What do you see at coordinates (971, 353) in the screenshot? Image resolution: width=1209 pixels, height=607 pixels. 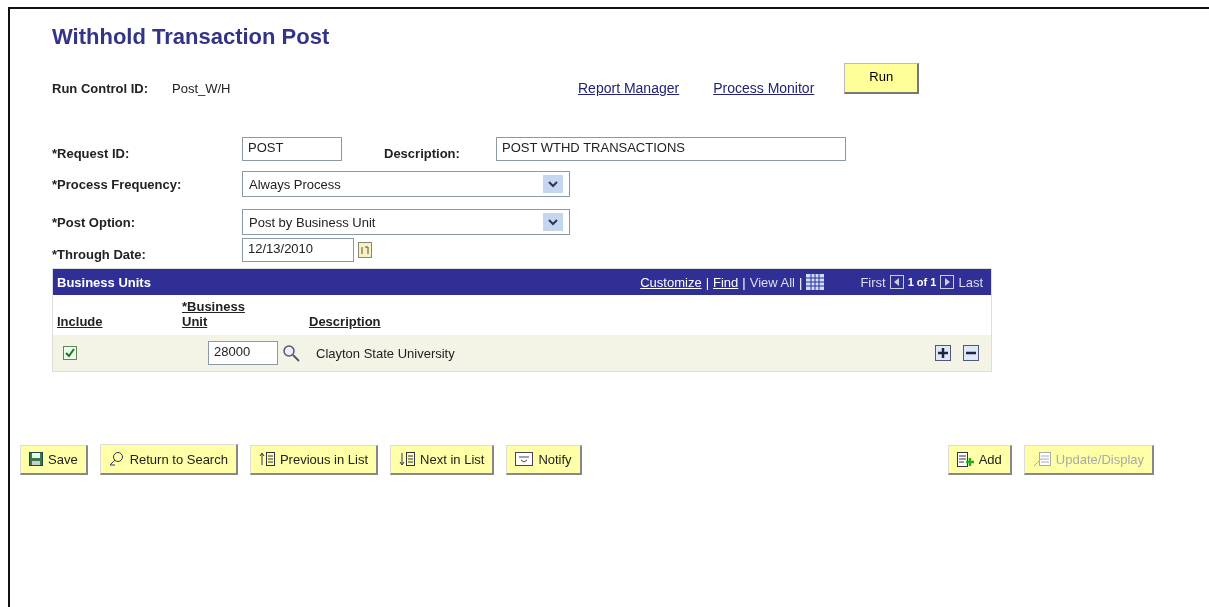 I see `delete-row-button` at bounding box center [971, 353].